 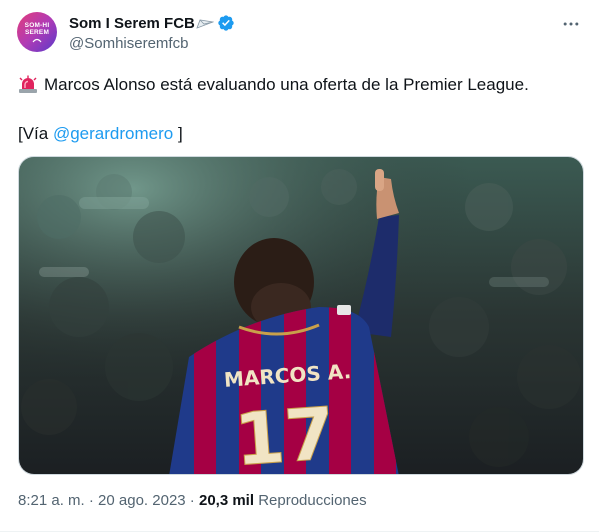 What do you see at coordinates (285, 433) in the screenshot?
I see `jersey-number: 17` at bounding box center [285, 433].